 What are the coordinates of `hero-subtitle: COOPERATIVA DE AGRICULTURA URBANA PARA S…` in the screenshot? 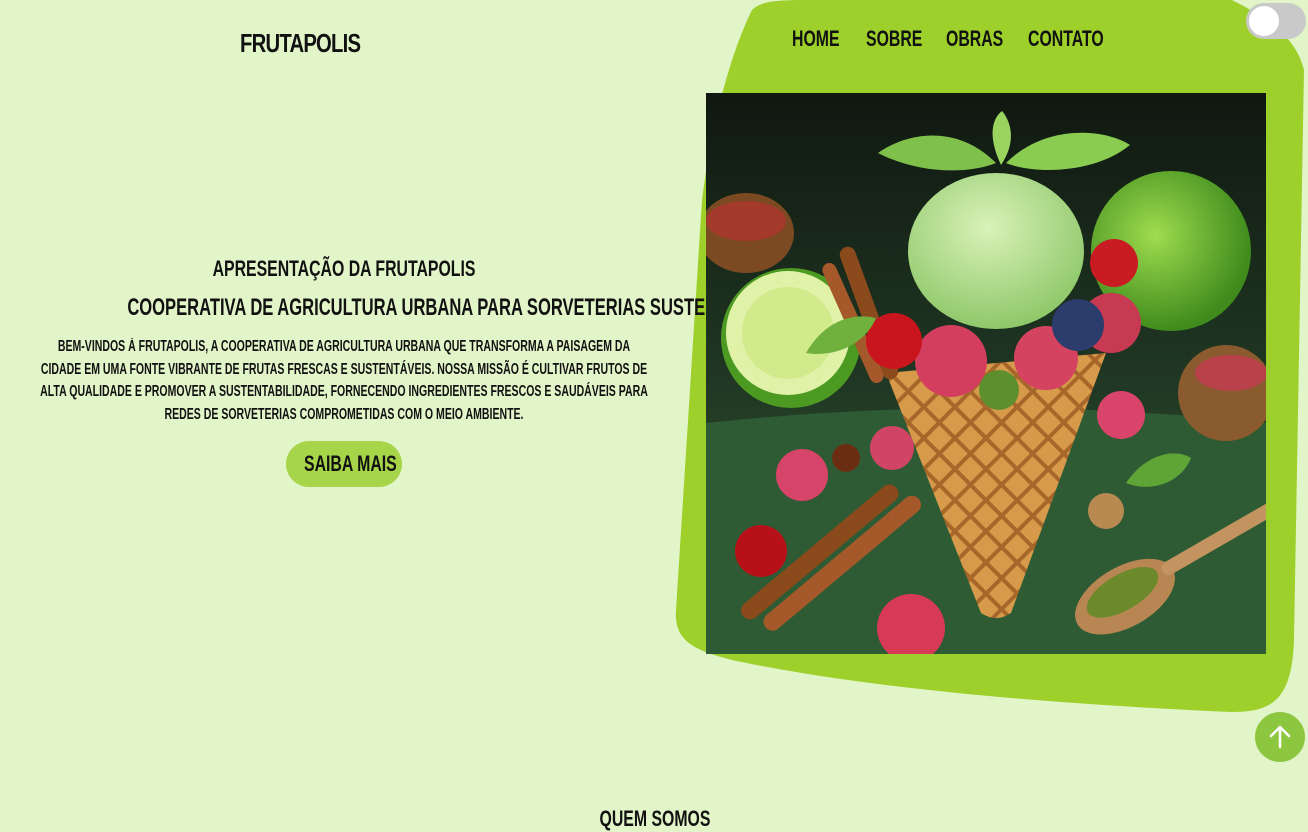 It's located at (452, 307).